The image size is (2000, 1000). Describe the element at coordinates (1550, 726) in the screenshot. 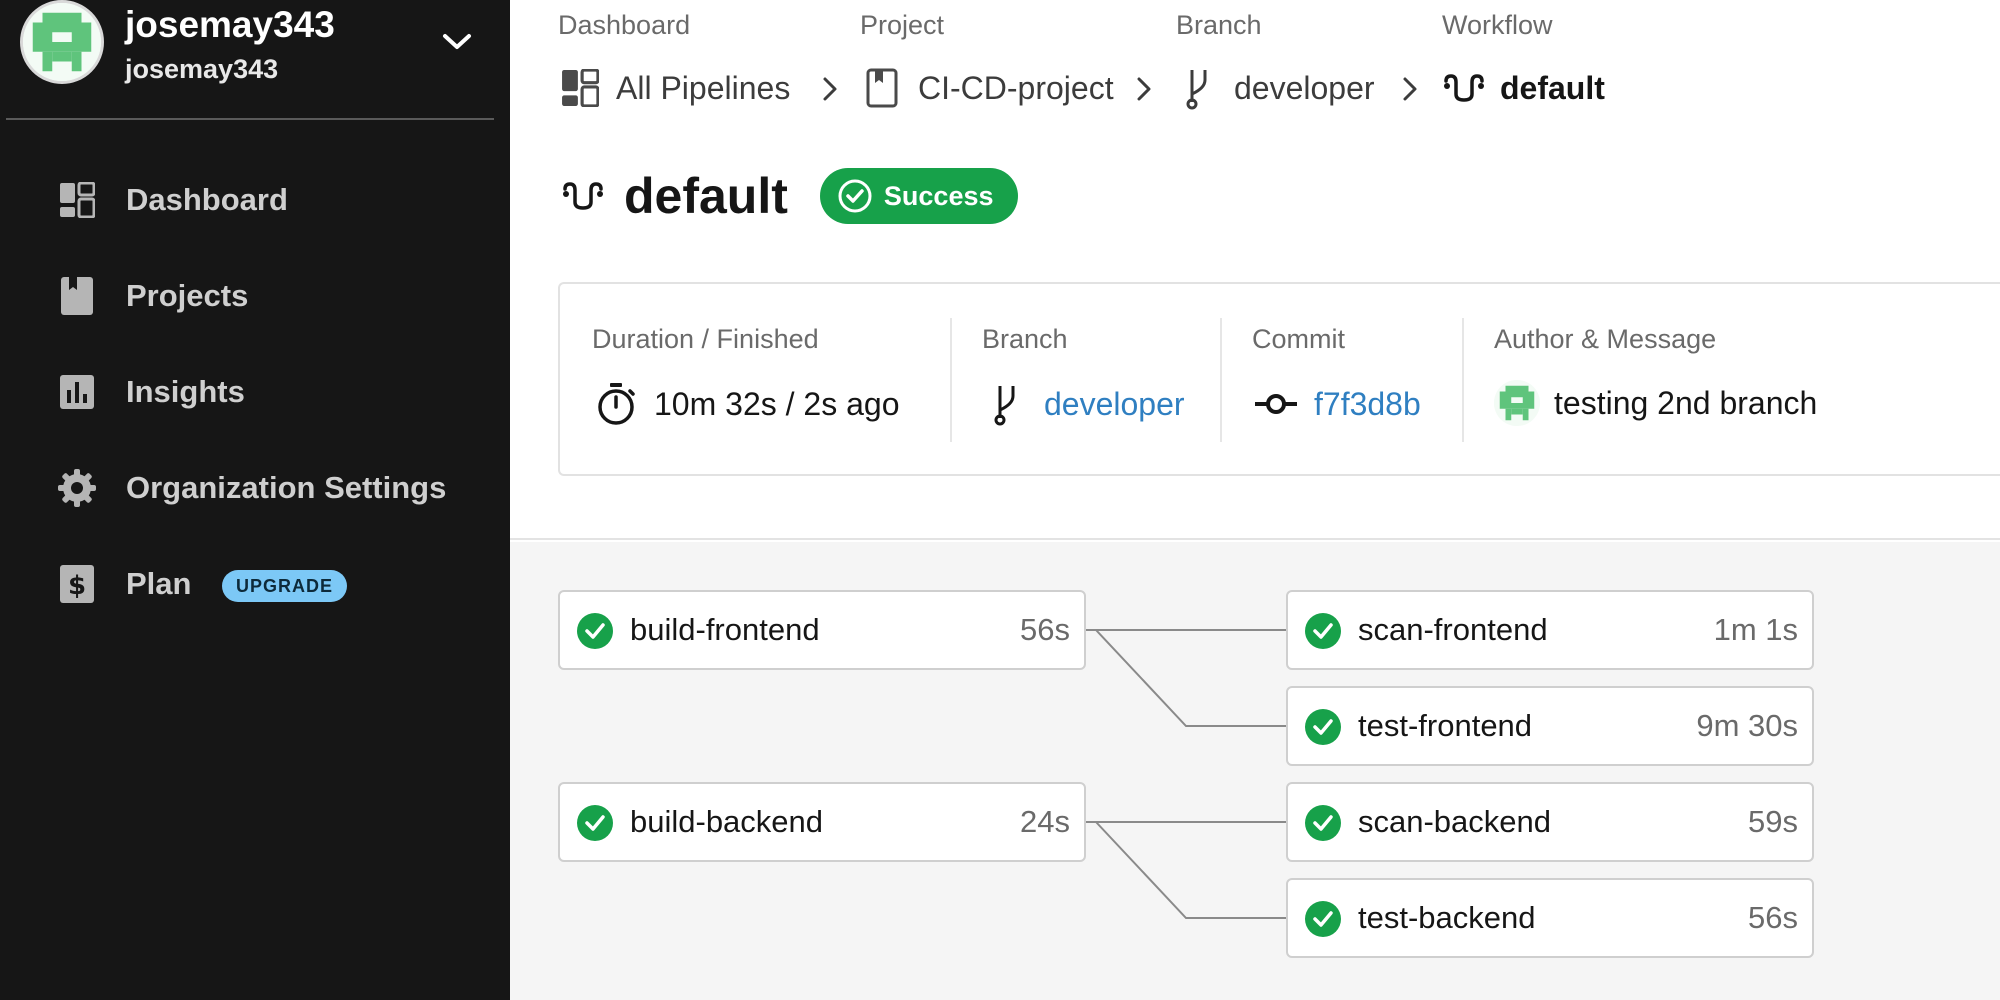

I see `job-card-test-frontend: test-frontend 9m 30s` at that location.